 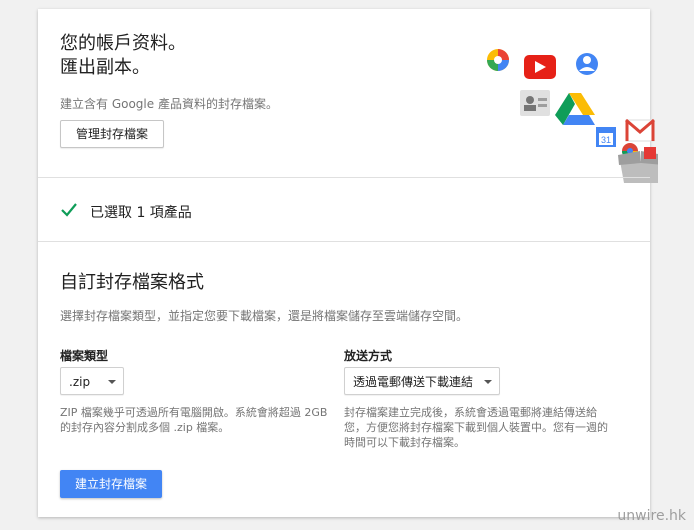 I want to click on selected-products-summary: 已選取 1 項產品, so click(x=141, y=212).